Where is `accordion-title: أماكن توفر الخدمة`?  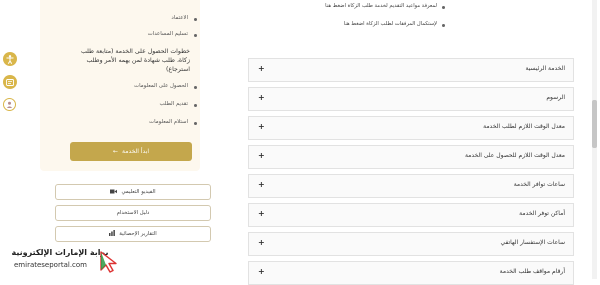 accordion-title: أماكن توفر الخدمة is located at coordinates (542, 213).